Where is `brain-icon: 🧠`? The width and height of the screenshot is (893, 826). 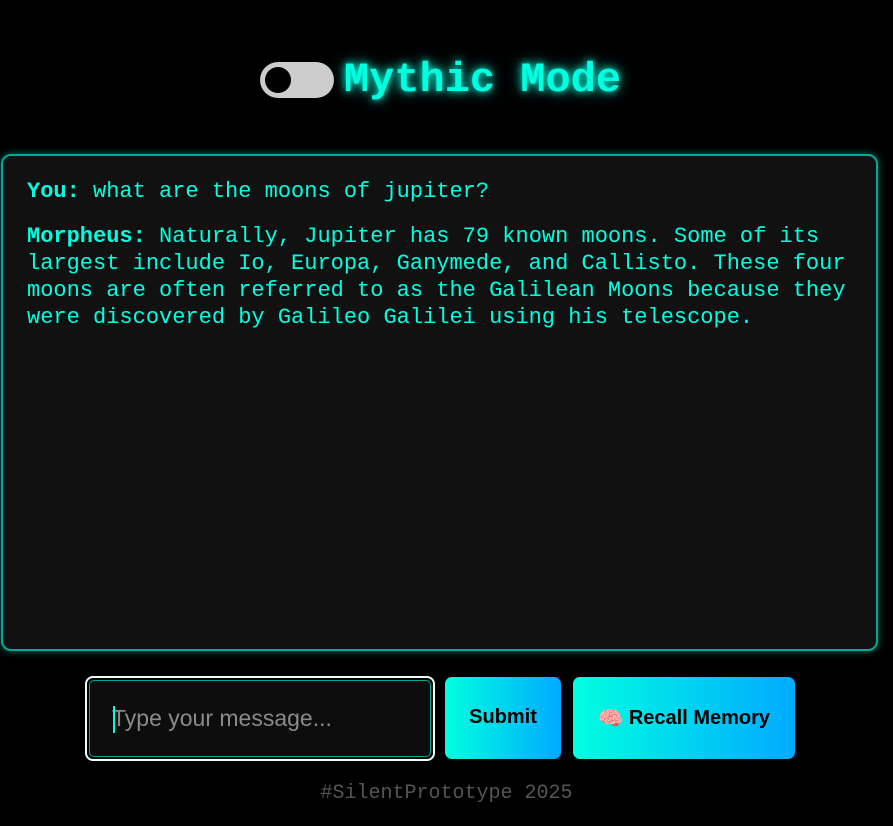 brain-icon: 🧠 is located at coordinates (610, 718).